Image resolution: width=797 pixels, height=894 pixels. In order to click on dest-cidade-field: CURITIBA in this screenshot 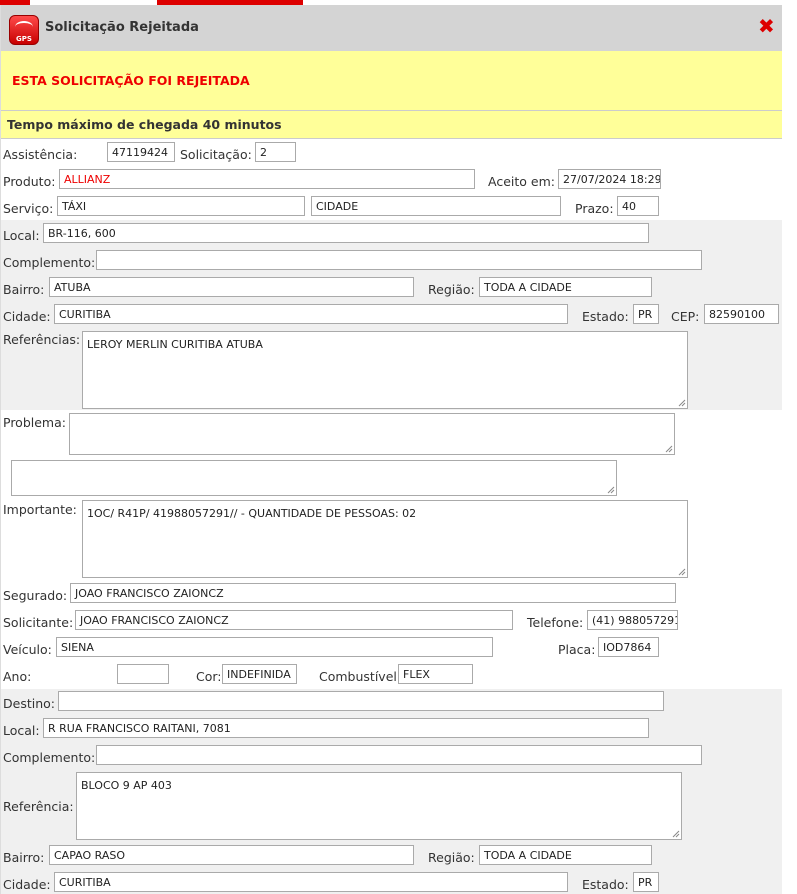, I will do `click(311, 882)`.